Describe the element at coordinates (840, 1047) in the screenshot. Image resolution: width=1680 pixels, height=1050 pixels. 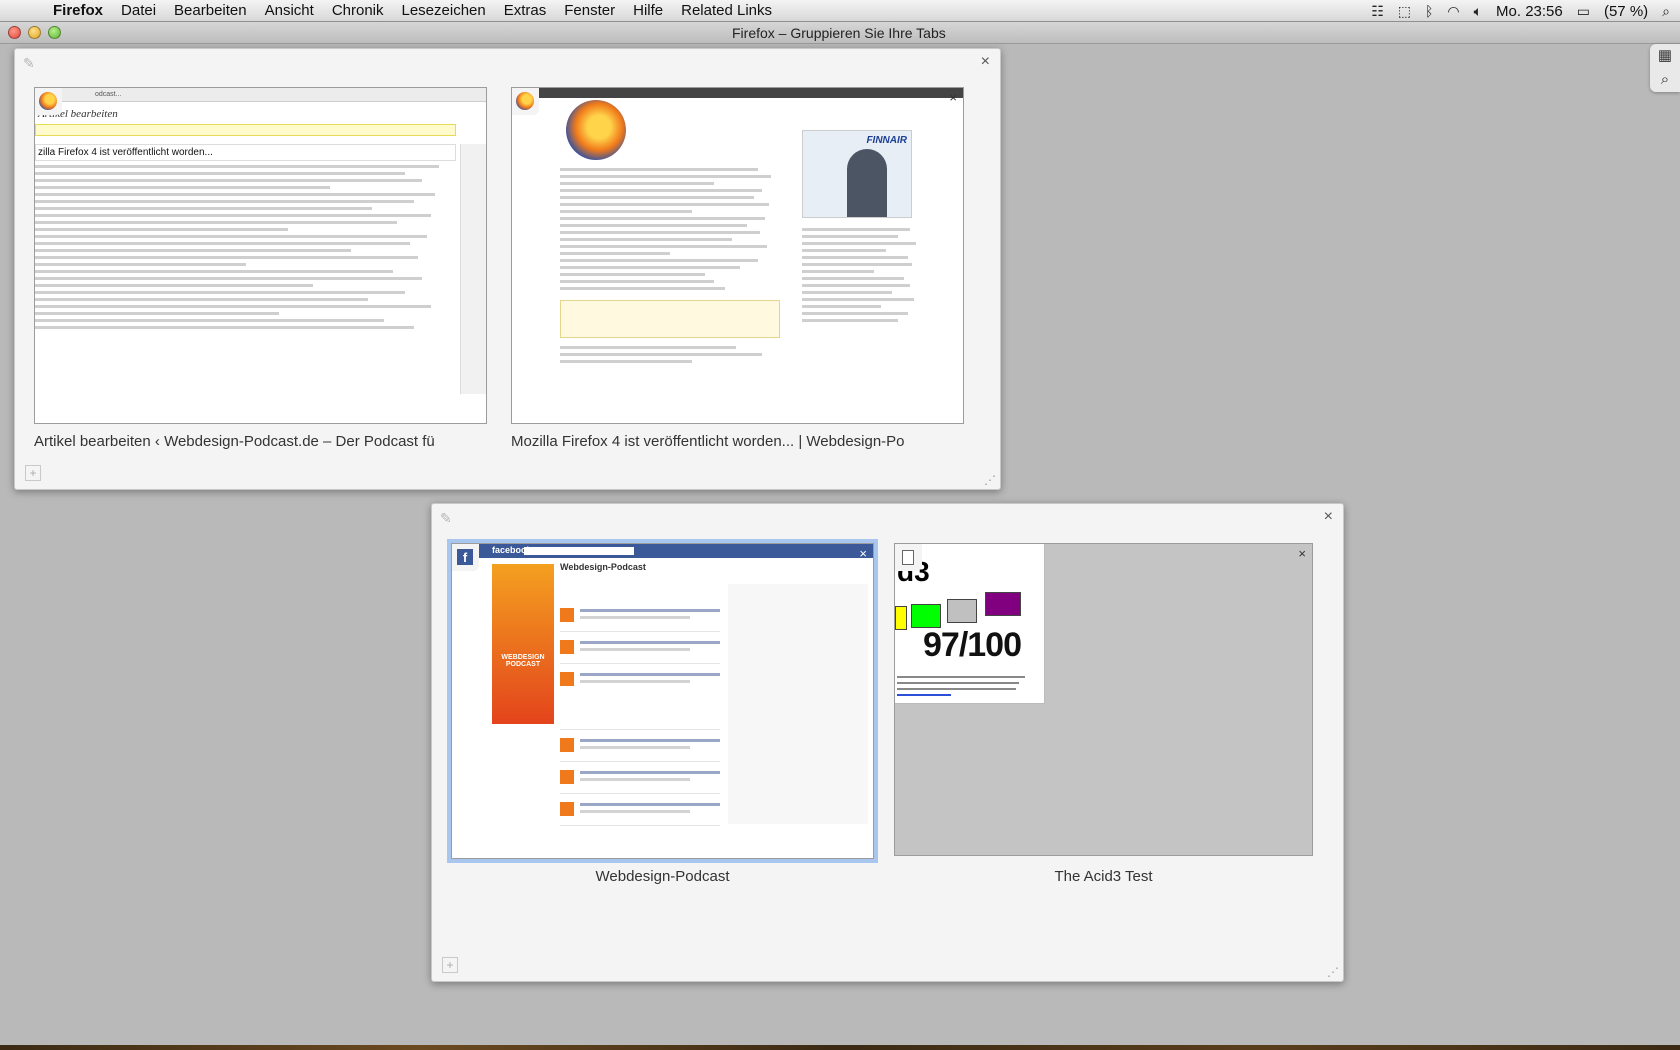
I see `desktop-edge` at that location.